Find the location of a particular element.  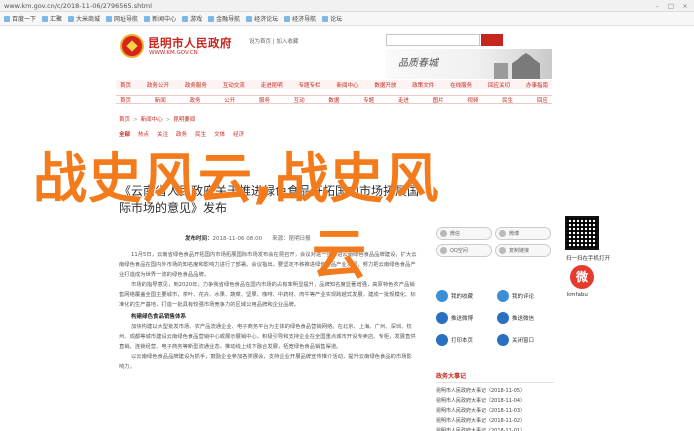

bookmark-item: 百度一下 is located at coordinates (20, 18).